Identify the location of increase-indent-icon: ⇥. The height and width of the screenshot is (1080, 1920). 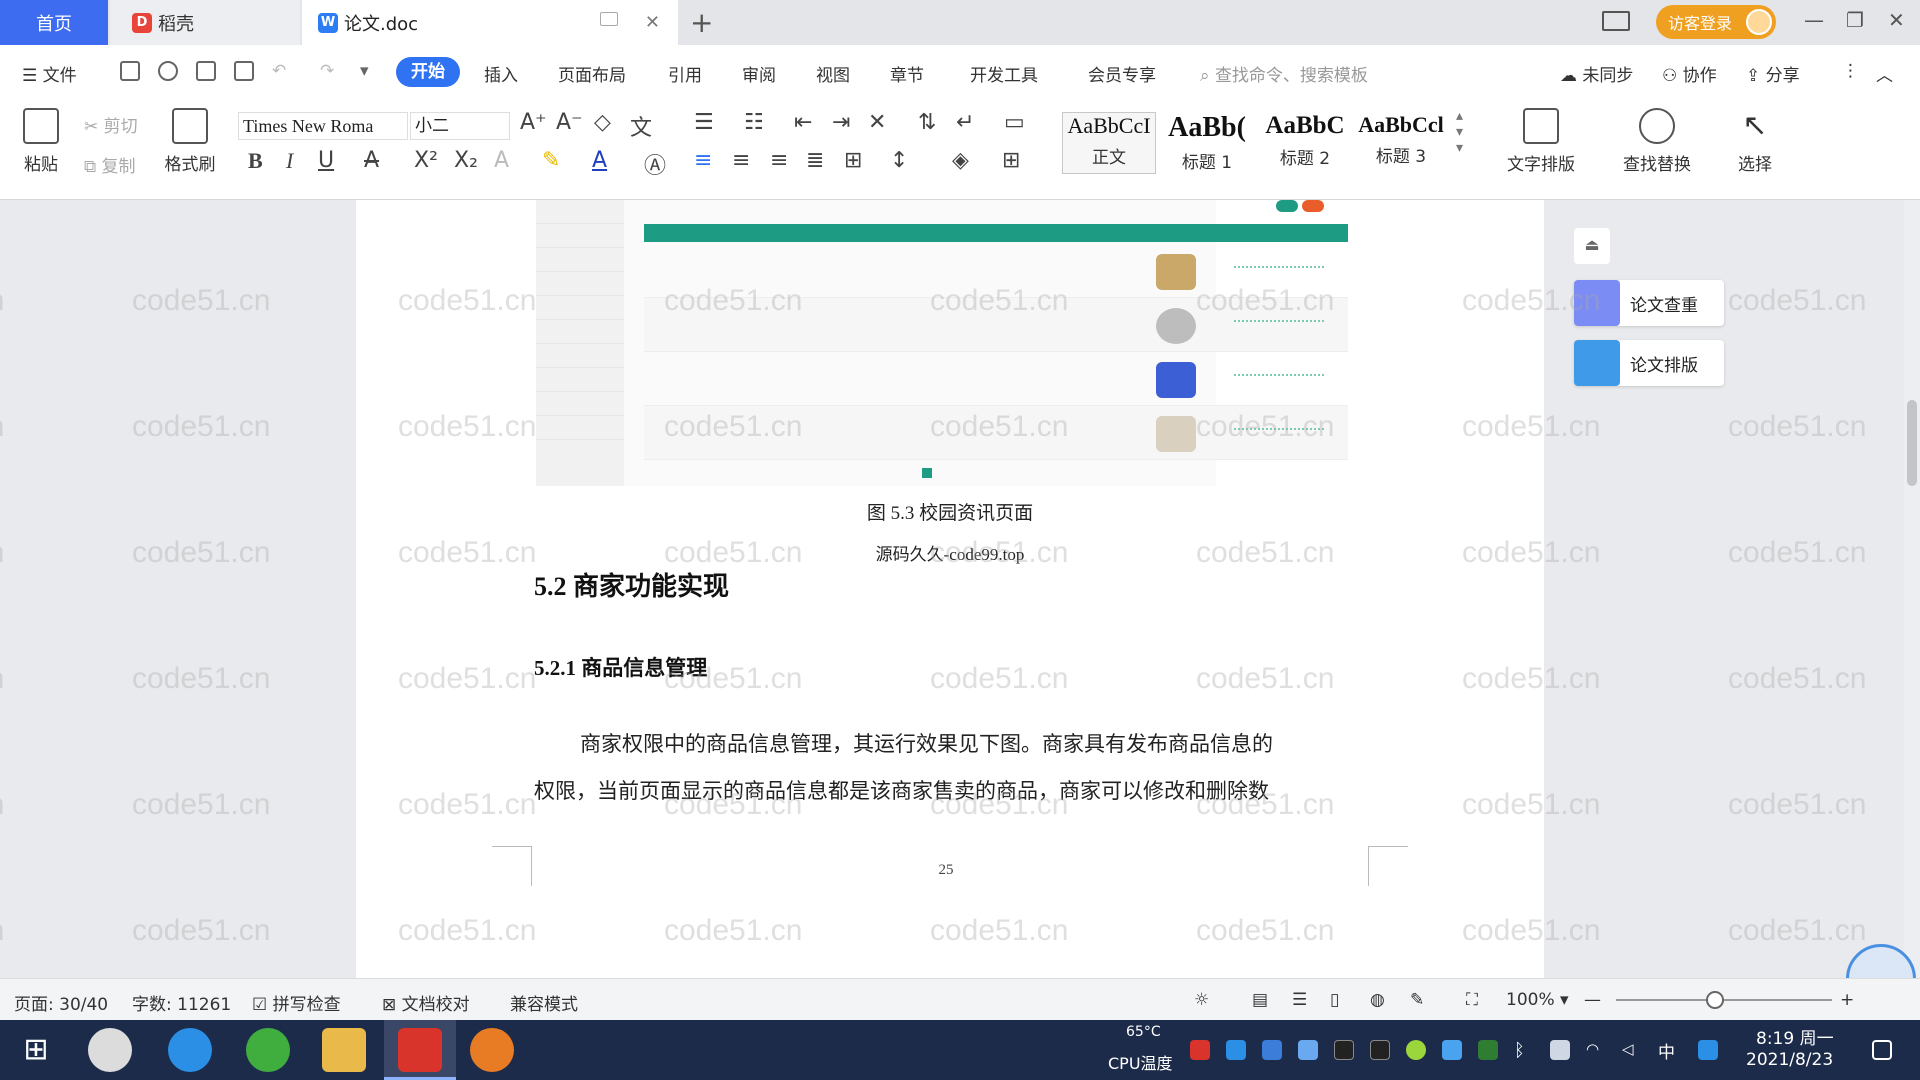
(841, 122).